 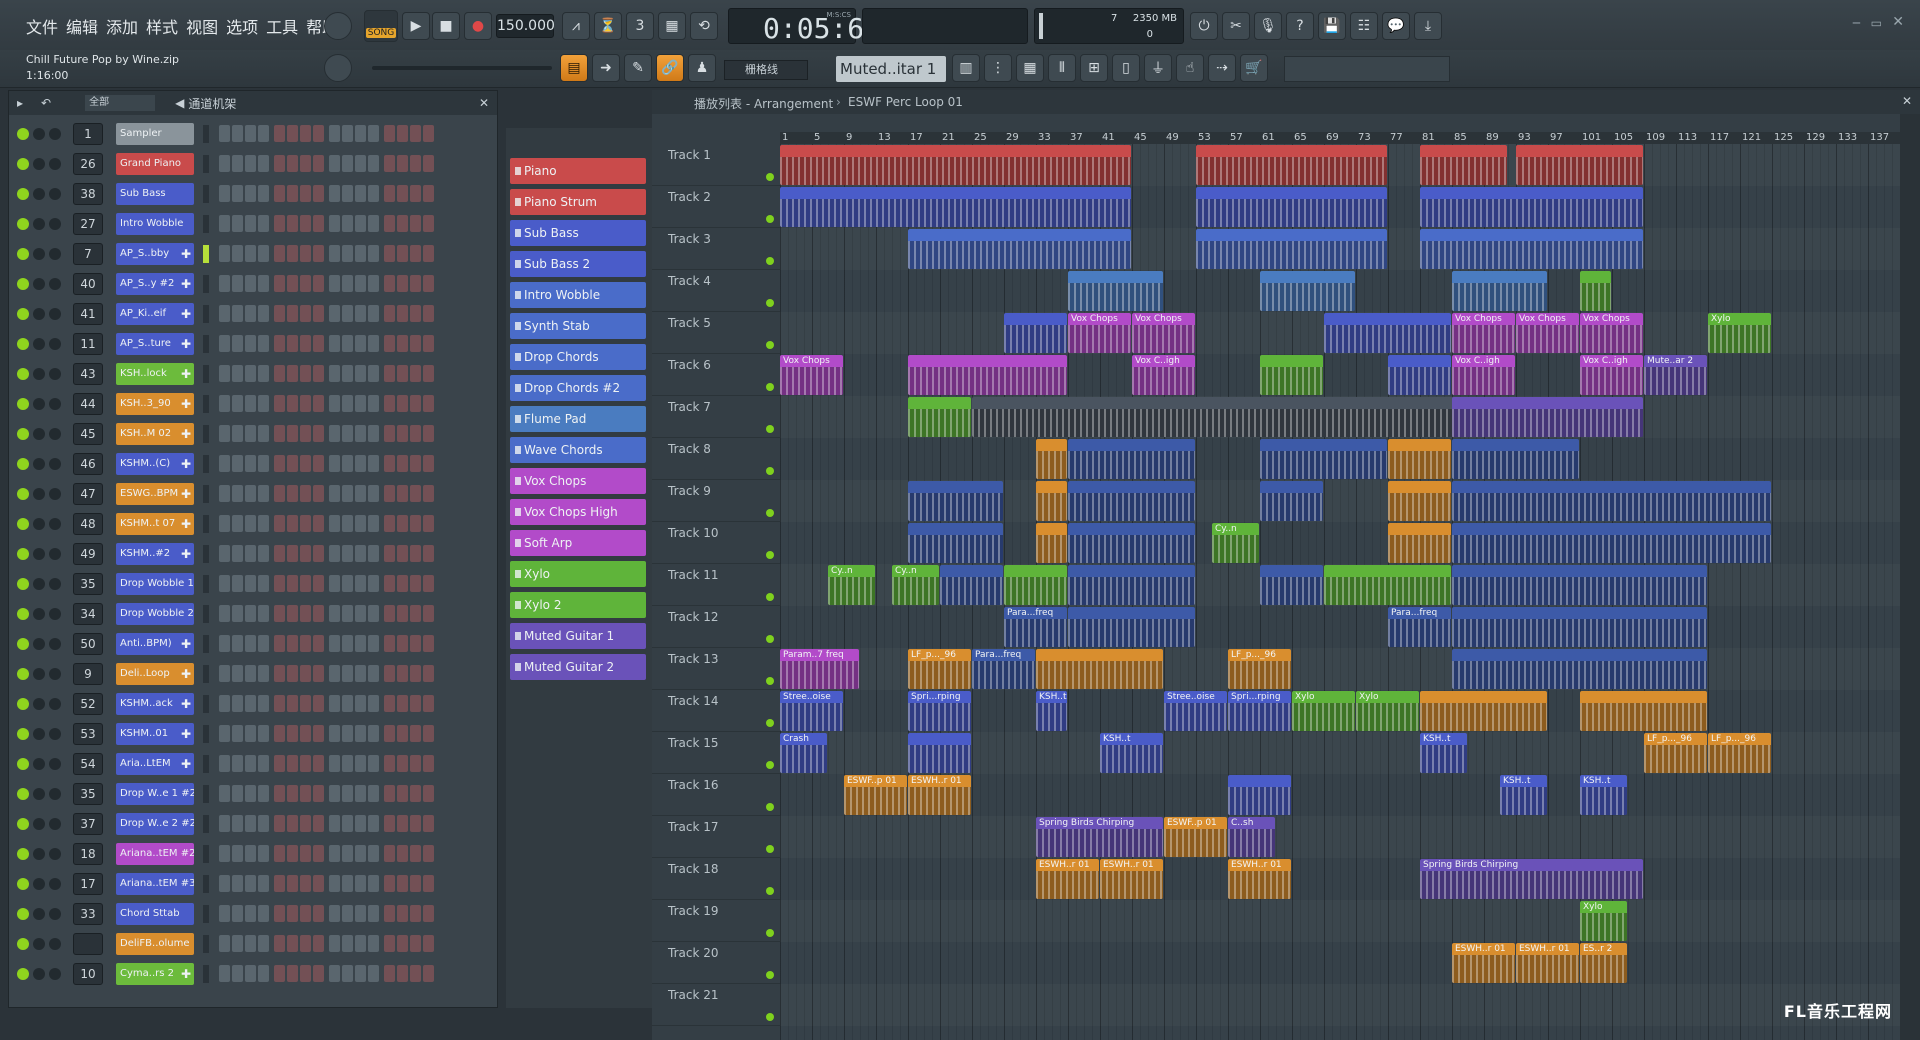 What do you see at coordinates (1547, 963) in the screenshot?
I see `playlist-clip: ESWH..r 01` at bounding box center [1547, 963].